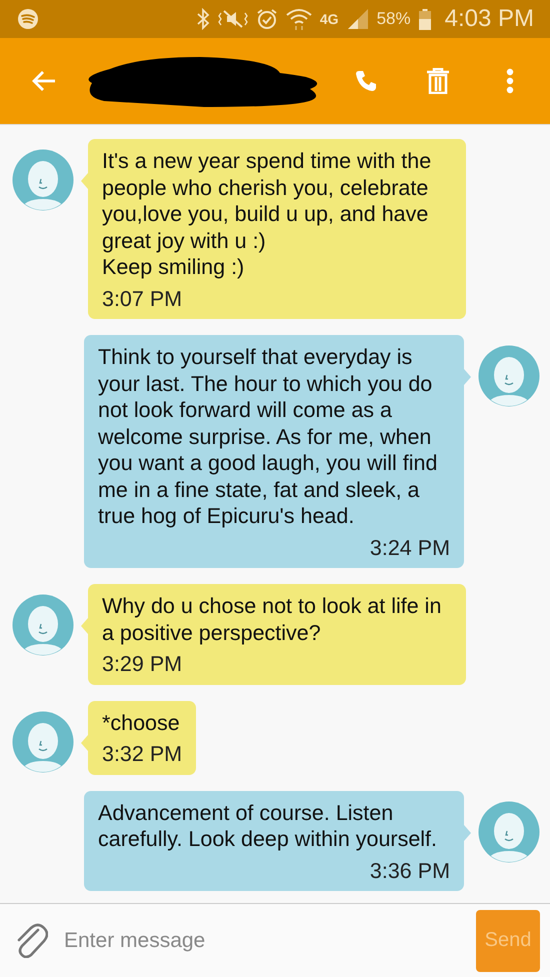 This screenshot has height=977, width=550. What do you see at coordinates (393, 19) in the screenshot?
I see `battery-percentage: 58%` at bounding box center [393, 19].